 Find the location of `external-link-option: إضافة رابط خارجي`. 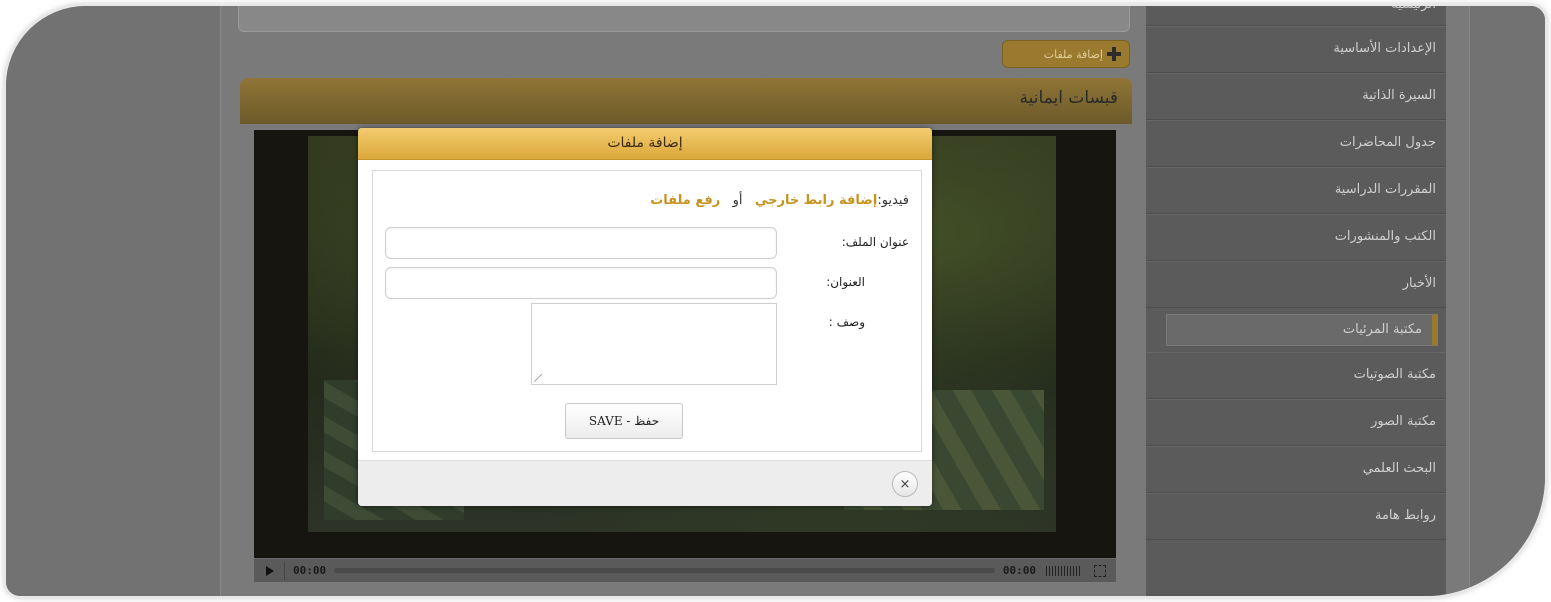

external-link-option: إضافة رابط خارجي is located at coordinates (816, 200).